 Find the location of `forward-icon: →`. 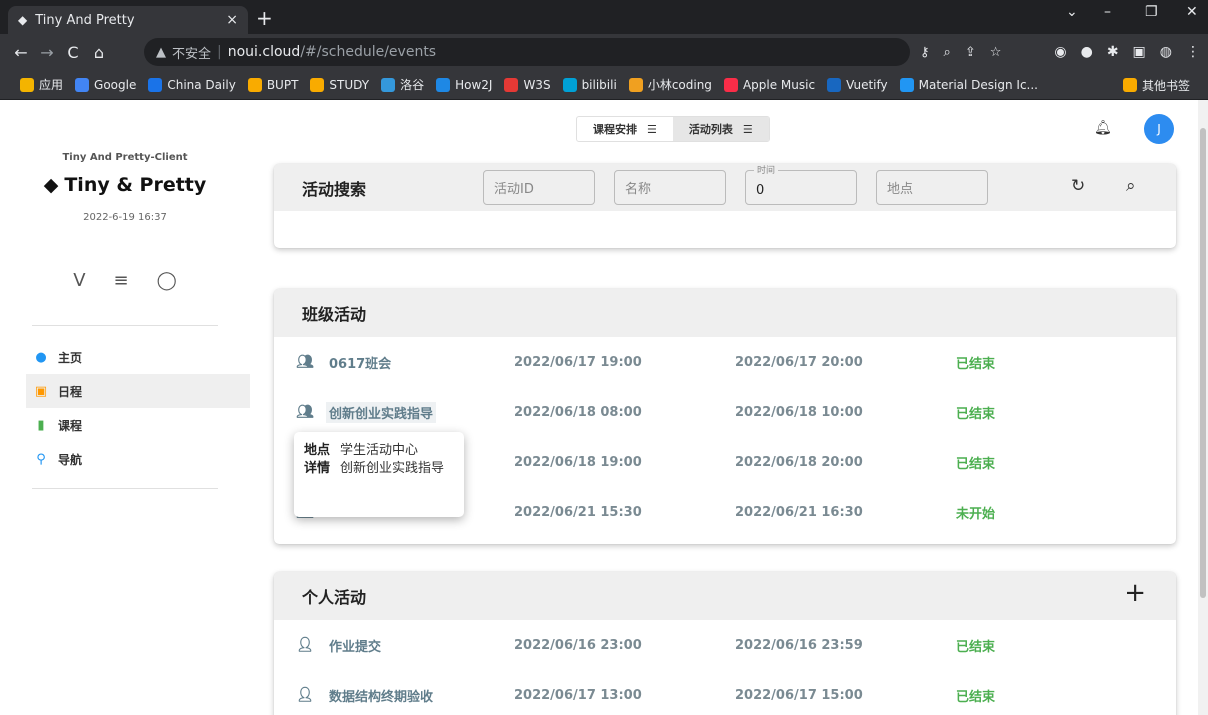

forward-icon: → is located at coordinates (47, 52).